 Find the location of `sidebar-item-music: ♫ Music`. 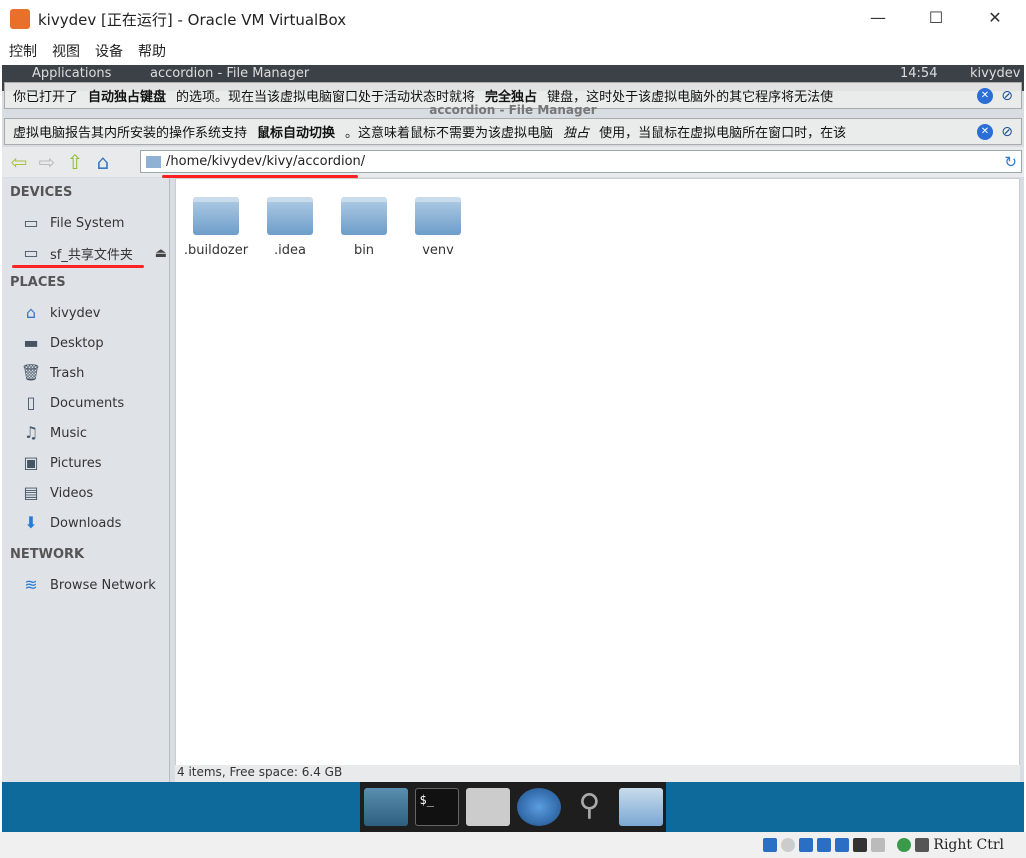

sidebar-item-music: ♫ Music is located at coordinates (85, 433).